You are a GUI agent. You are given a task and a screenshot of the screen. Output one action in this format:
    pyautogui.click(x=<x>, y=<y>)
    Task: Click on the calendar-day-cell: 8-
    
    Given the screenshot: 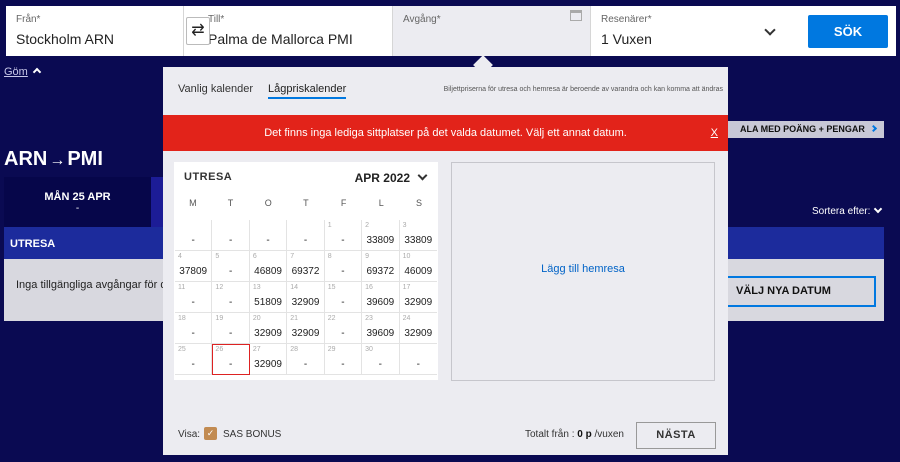 What is the action you would take?
    pyautogui.click(x=343, y=266)
    